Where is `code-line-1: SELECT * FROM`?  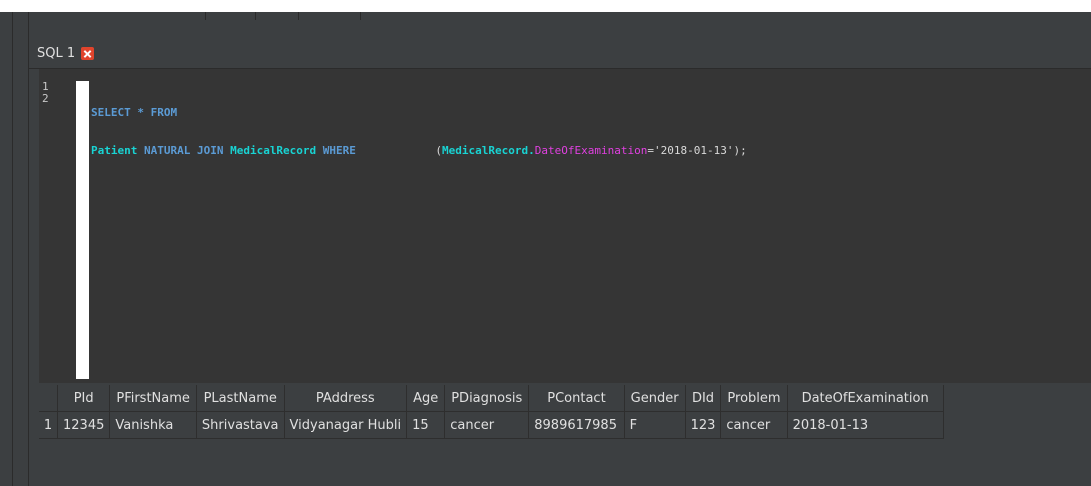
code-line-1: SELECT * FROM is located at coordinates (419, 113).